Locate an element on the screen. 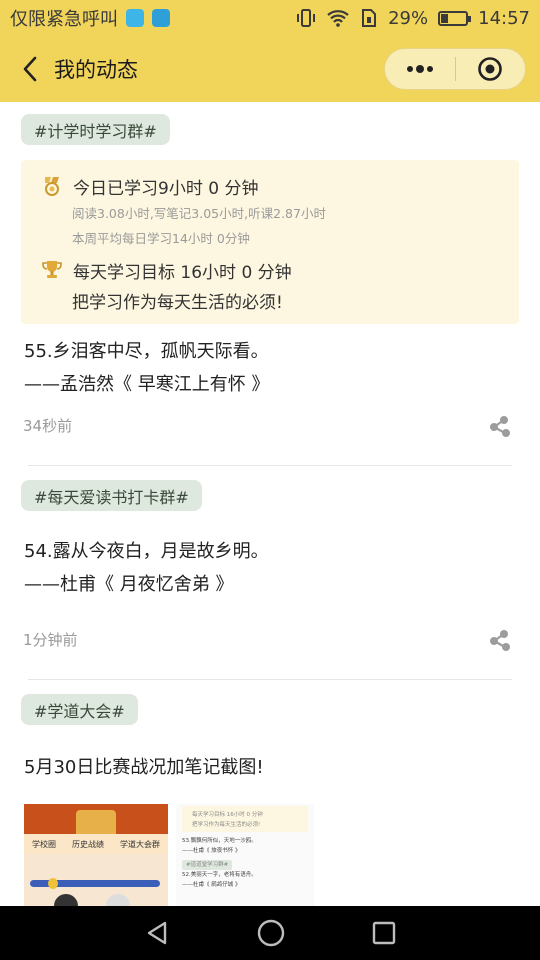  post-text-line: 54.露从今夜白，月是故乡明。 is located at coordinates (146, 551).